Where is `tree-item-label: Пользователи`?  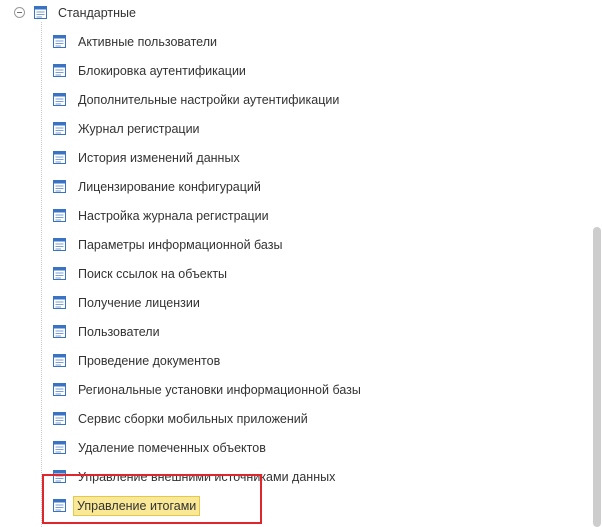 tree-item-label: Пользователи is located at coordinates (119, 332).